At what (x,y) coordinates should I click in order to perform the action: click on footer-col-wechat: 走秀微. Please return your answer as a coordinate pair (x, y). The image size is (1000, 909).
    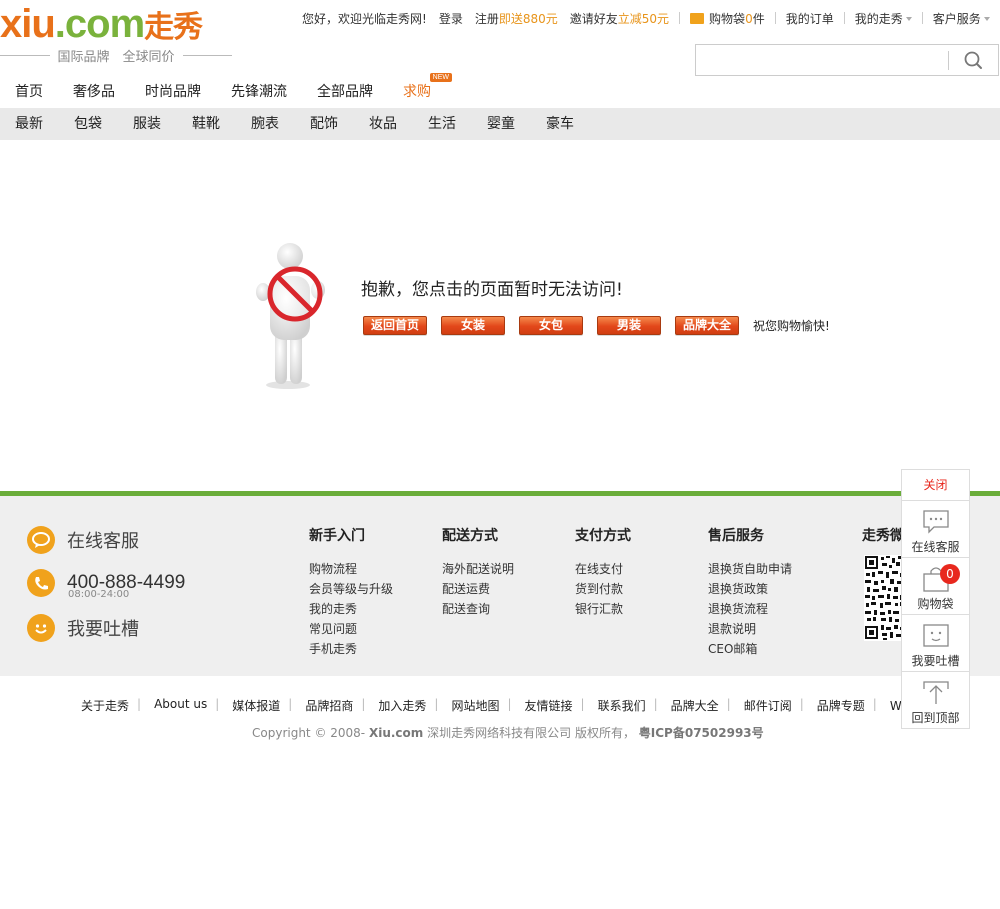
    Looking at the image, I should click on (883, 542).